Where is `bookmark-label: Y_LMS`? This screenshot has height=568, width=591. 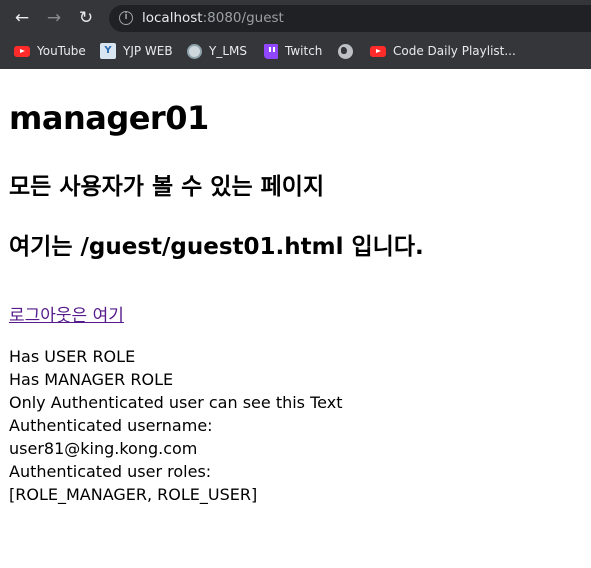 bookmark-label: Y_LMS is located at coordinates (228, 51).